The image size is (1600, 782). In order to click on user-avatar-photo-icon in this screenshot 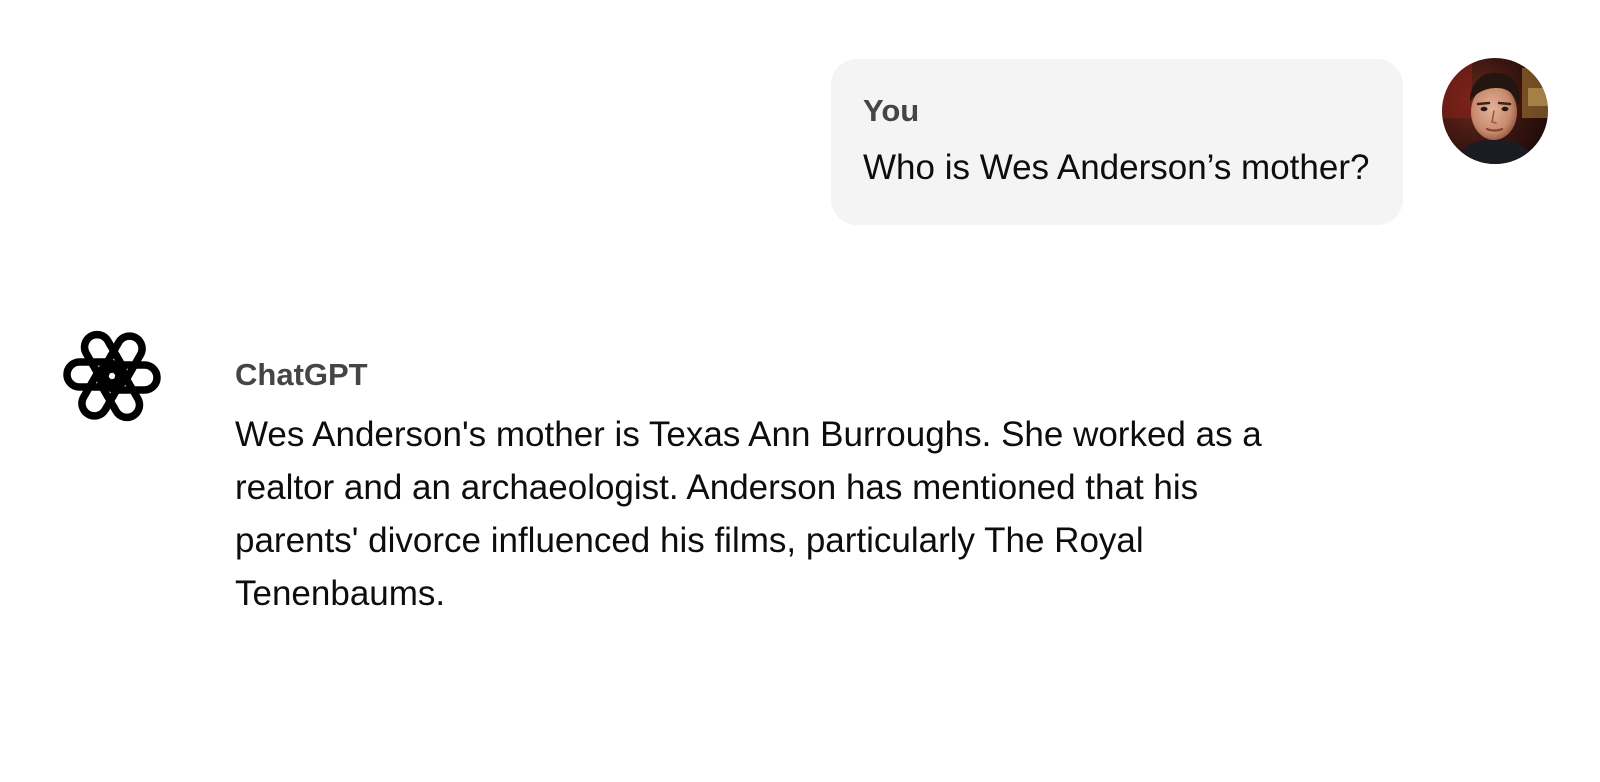, I will do `click(1495, 111)`.